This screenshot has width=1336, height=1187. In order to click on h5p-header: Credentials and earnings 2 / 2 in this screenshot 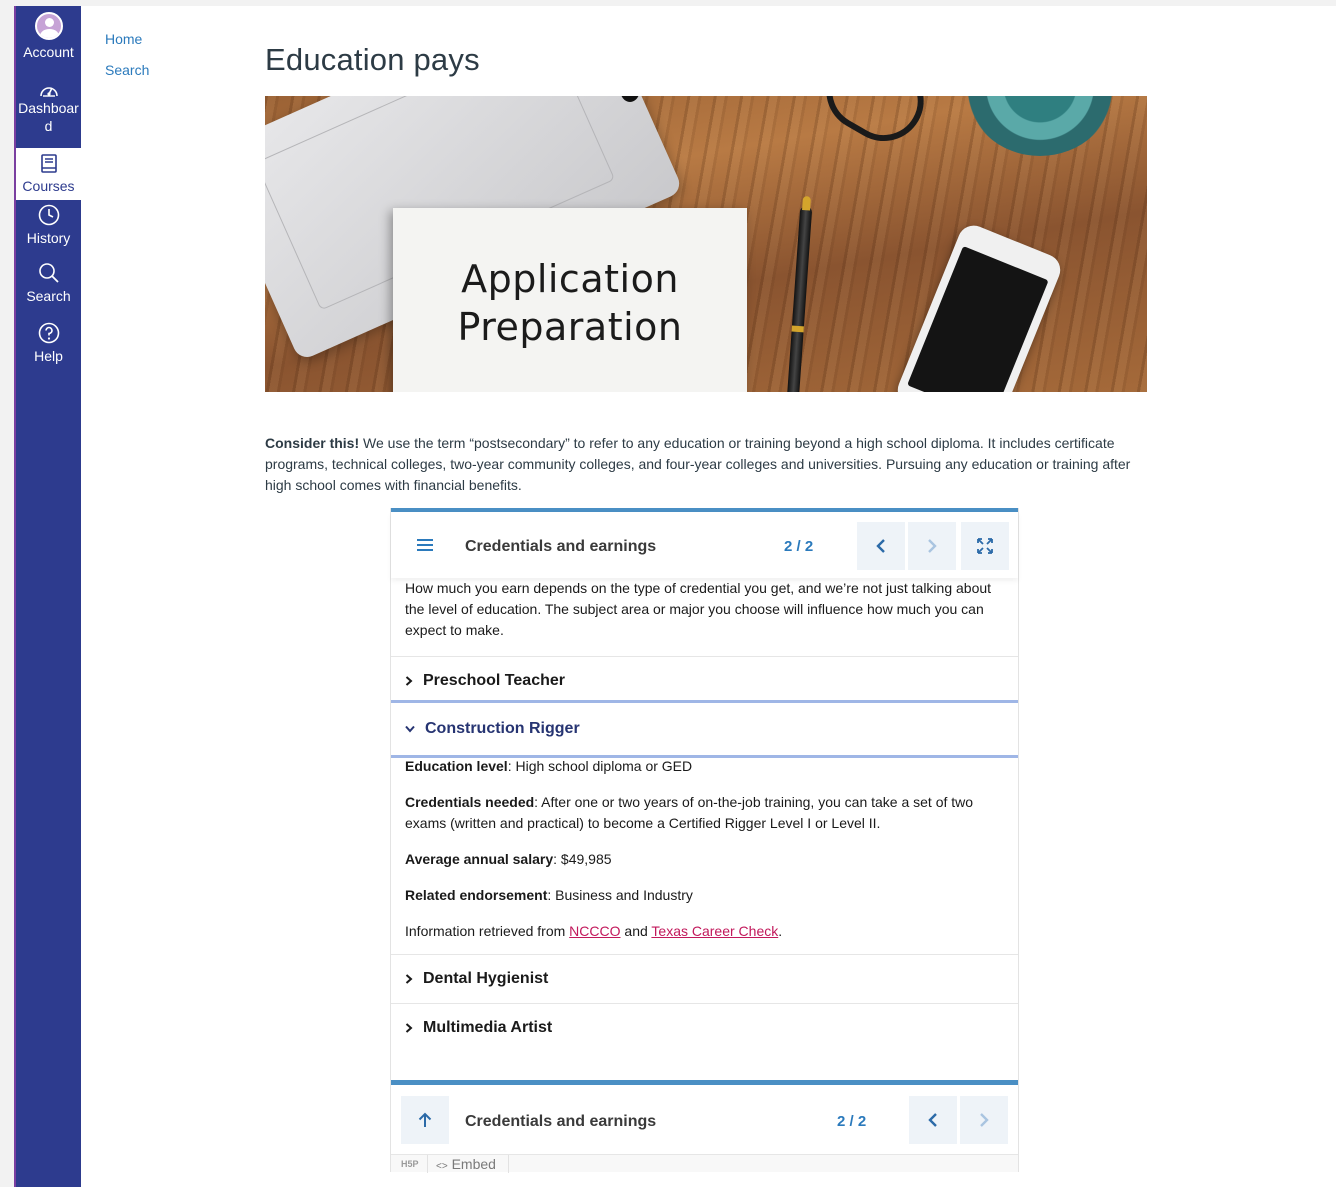, I will do `click(704, 545)`.